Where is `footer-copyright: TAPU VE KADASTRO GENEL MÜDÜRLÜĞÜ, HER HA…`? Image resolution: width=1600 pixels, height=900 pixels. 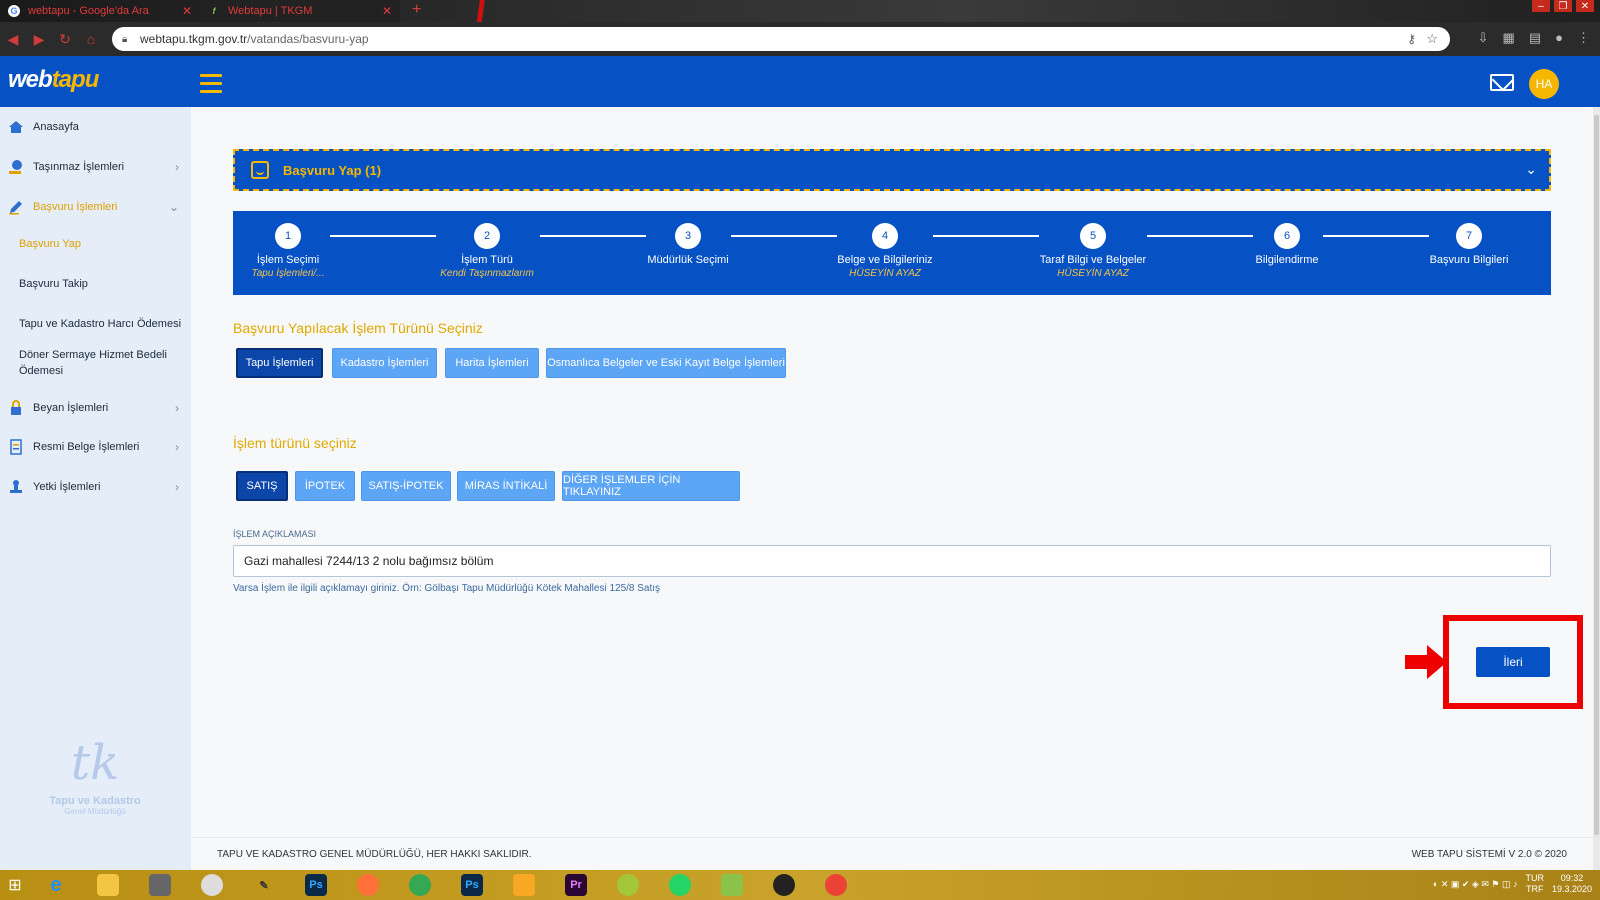
footer-copyright: TAPU VE KADASTRO GENEL MÜDÜRLÜĞÜ, HER HA… is located at coordinates (374, 854).